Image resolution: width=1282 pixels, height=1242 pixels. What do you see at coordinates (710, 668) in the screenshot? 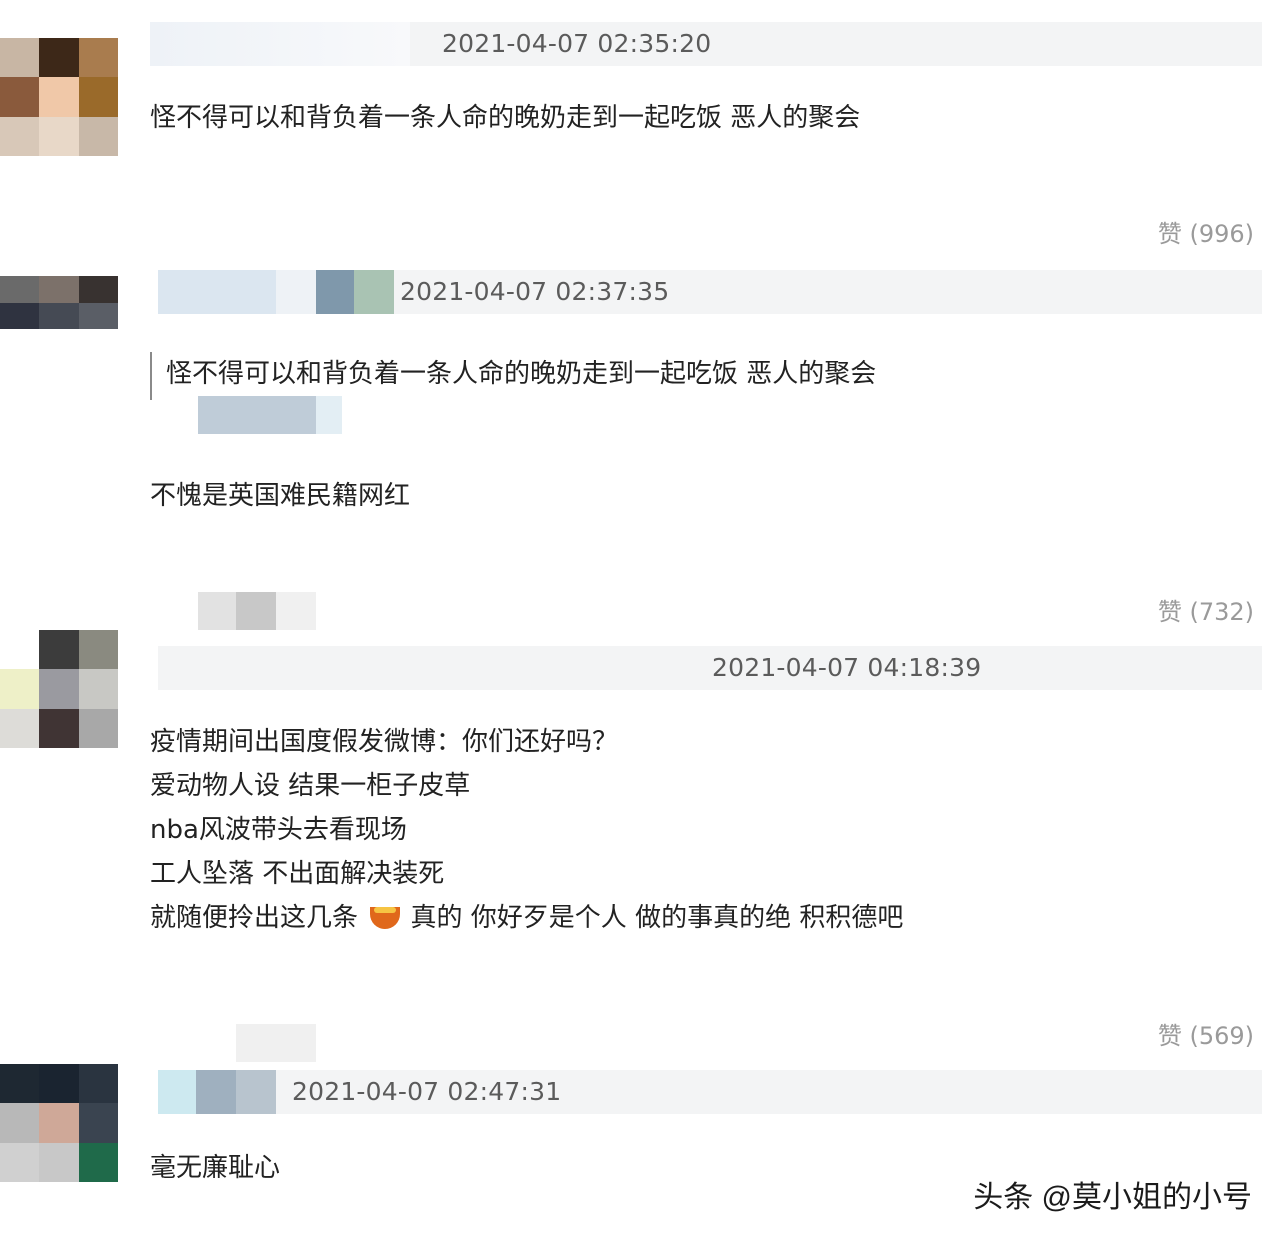
I see `comment-meta-bar: 2021-04-07 04:18:39` at bounding box center [710, 668].